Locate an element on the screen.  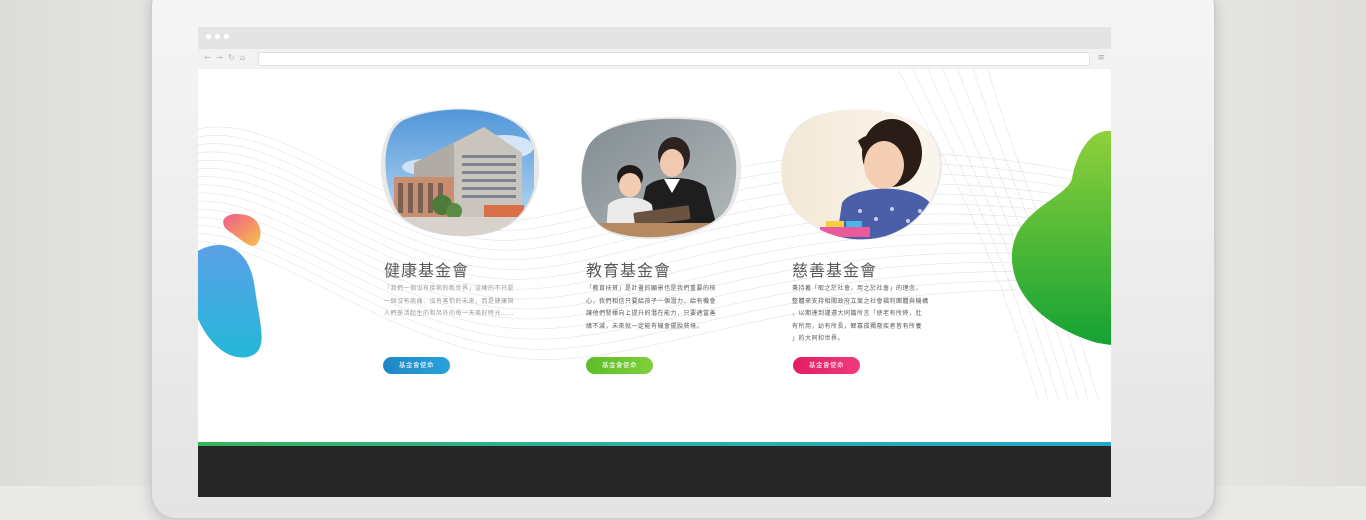
browser-nav-bar: ← → ↻ ⌂ ≡ is located at coordinates (654, 59).